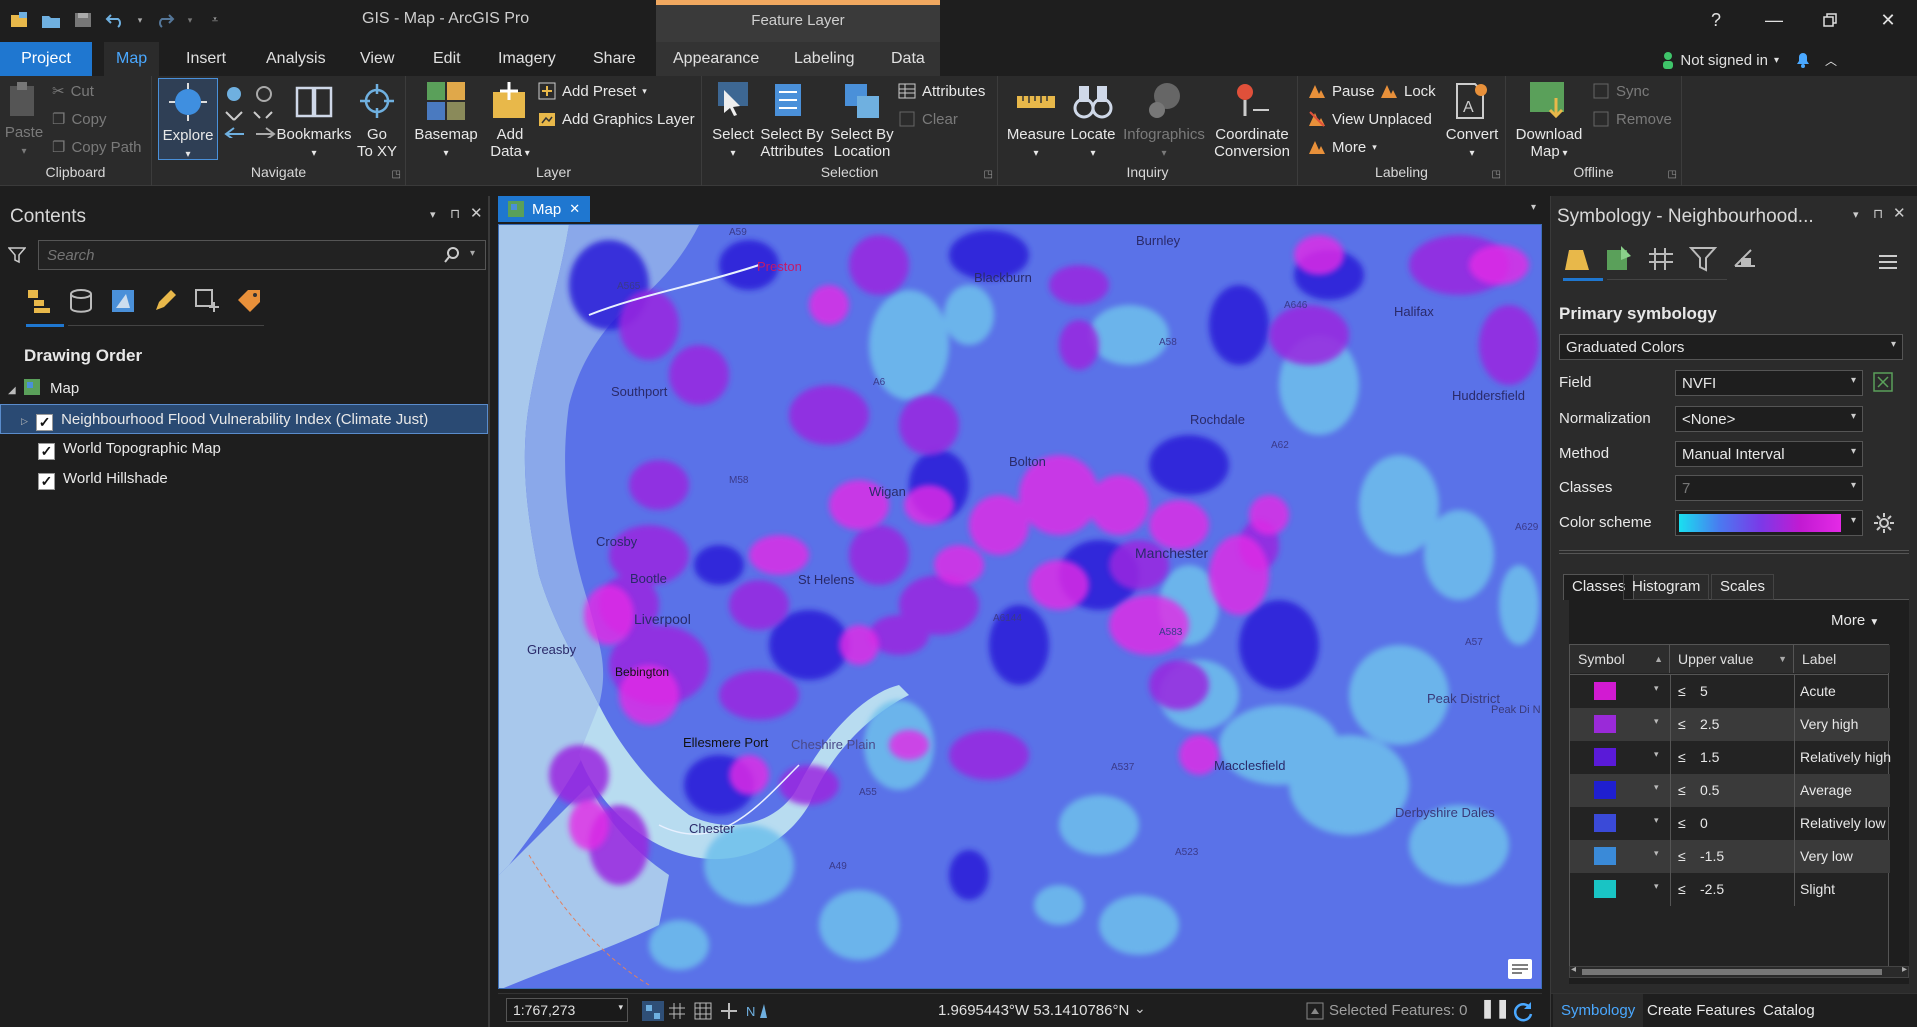 This screenshot has height=1027, width=1917. I want to click on column-header-symbol: Symbol ▲, so click(1620, 659).